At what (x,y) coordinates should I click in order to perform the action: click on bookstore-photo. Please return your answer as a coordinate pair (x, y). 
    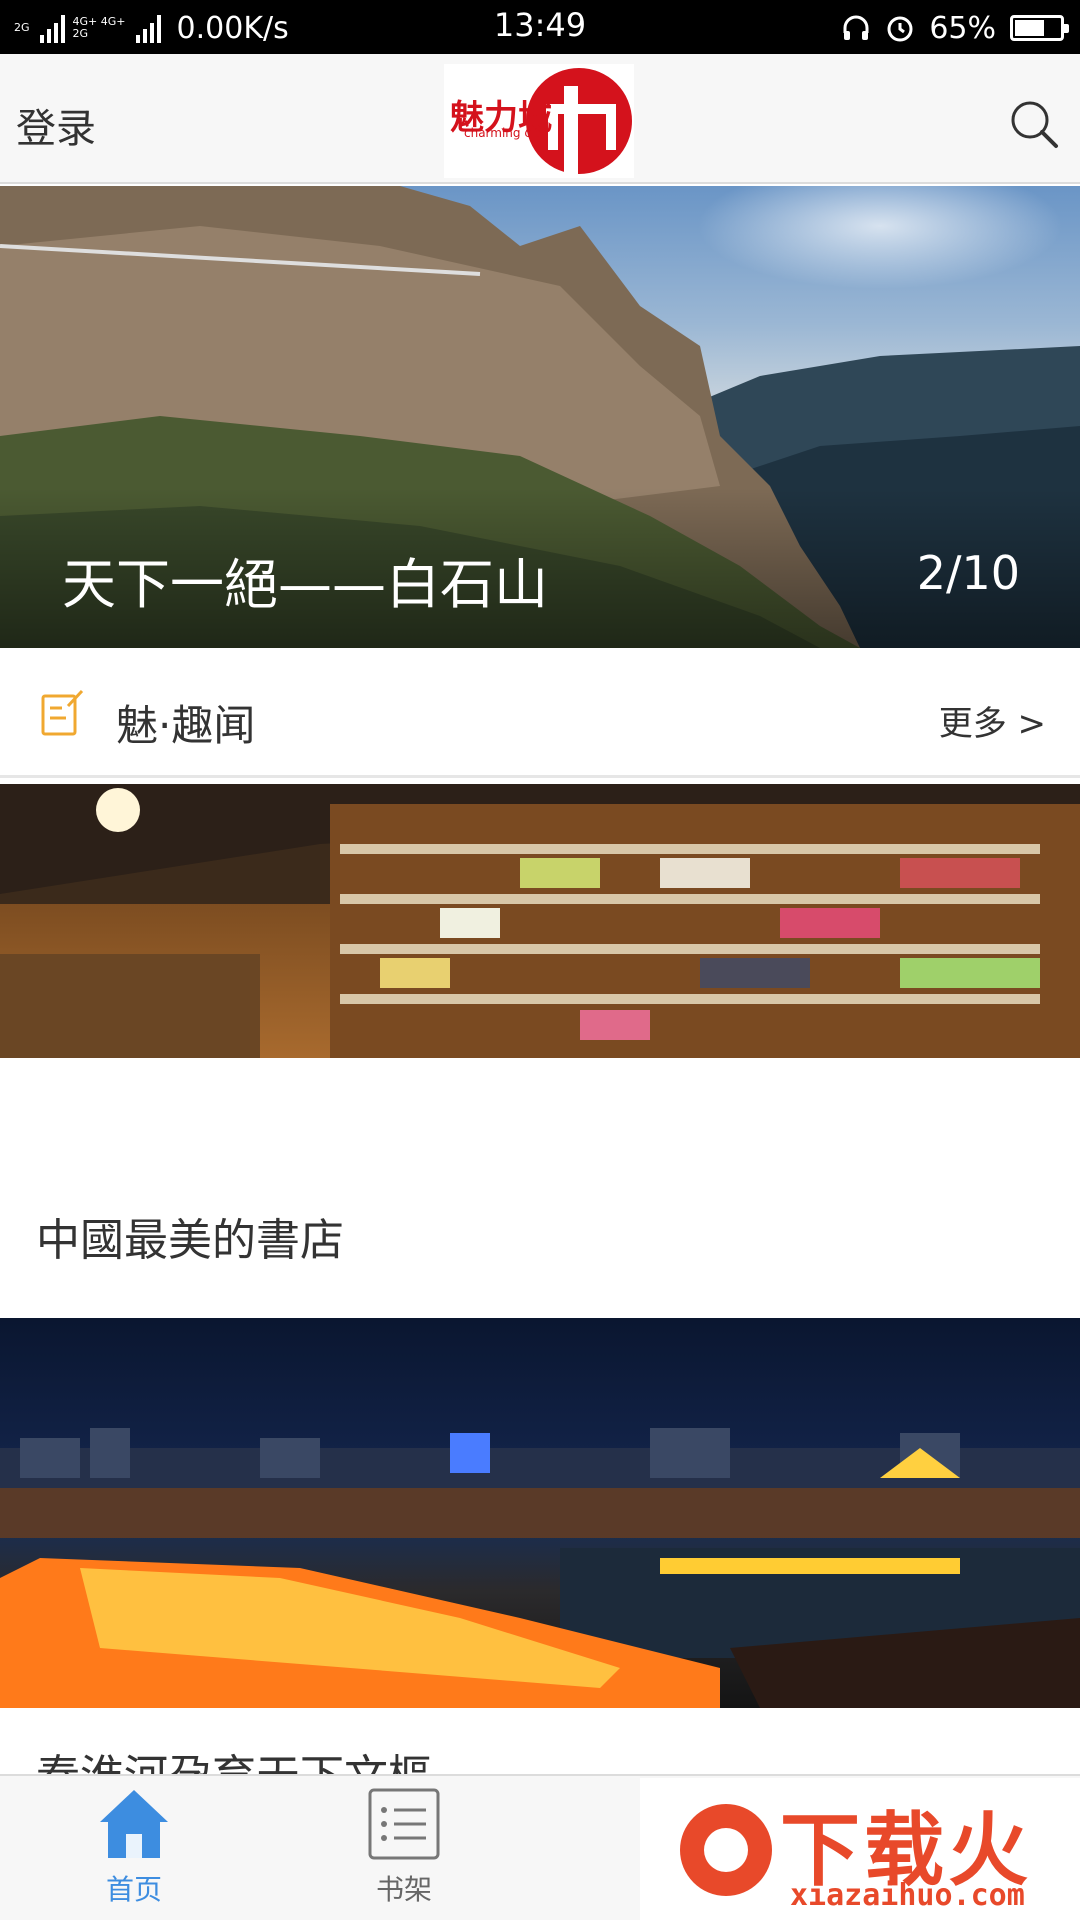
    Looking at the image, I should click on (540, 921).